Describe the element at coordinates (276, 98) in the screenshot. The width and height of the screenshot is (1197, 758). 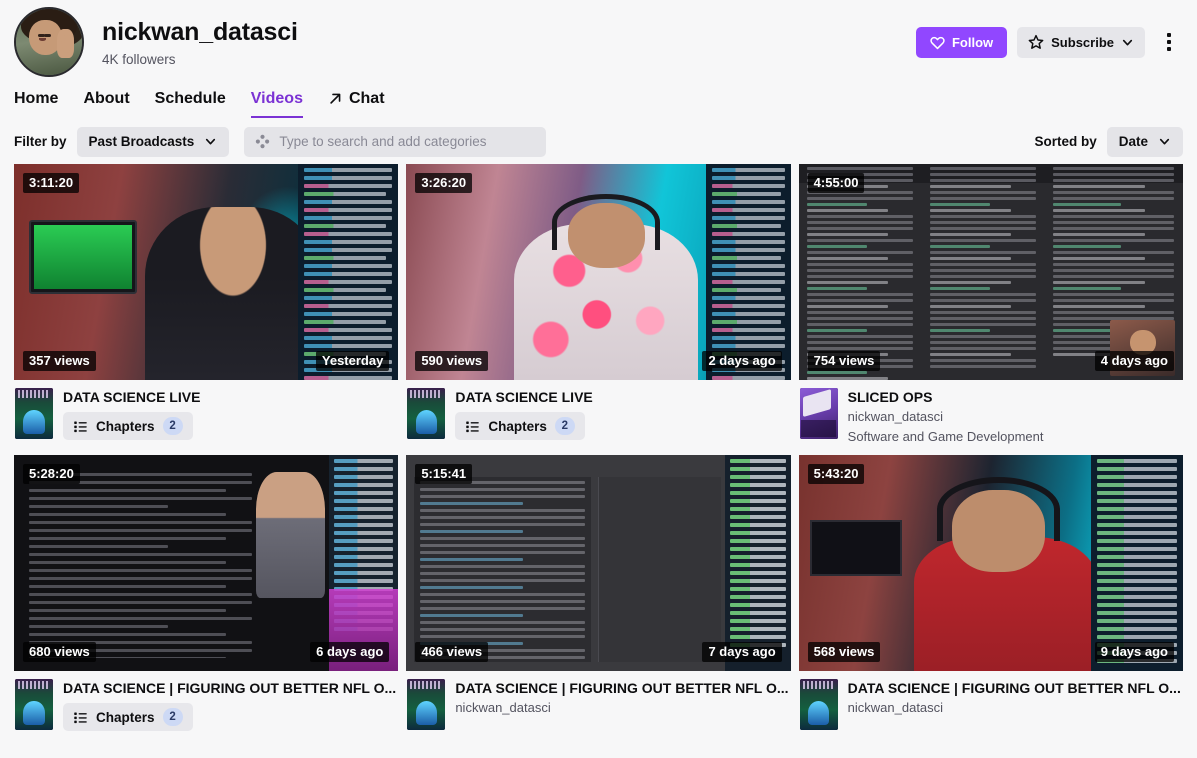
I see `tab-videos-label: Videos` at that location.